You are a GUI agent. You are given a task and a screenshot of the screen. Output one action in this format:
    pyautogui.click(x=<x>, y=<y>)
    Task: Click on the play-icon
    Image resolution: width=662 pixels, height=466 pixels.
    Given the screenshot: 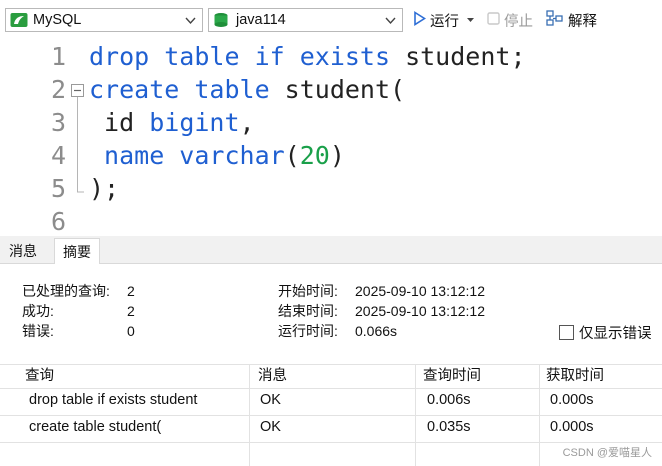 What is the action you would take?
    pyautogui.click(x=419, y=20)
    